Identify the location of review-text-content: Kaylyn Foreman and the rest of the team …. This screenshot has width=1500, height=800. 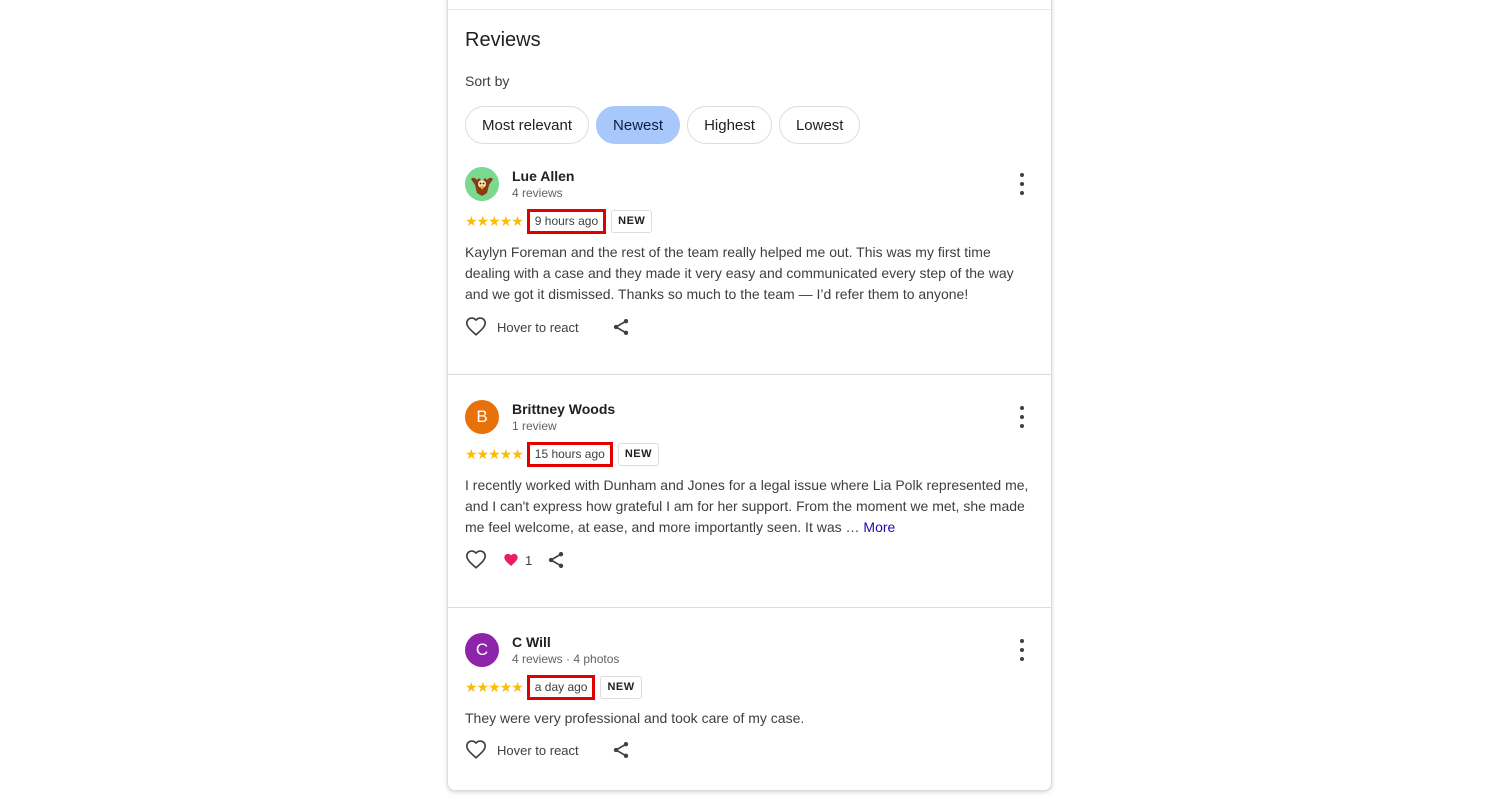
(739, 273).